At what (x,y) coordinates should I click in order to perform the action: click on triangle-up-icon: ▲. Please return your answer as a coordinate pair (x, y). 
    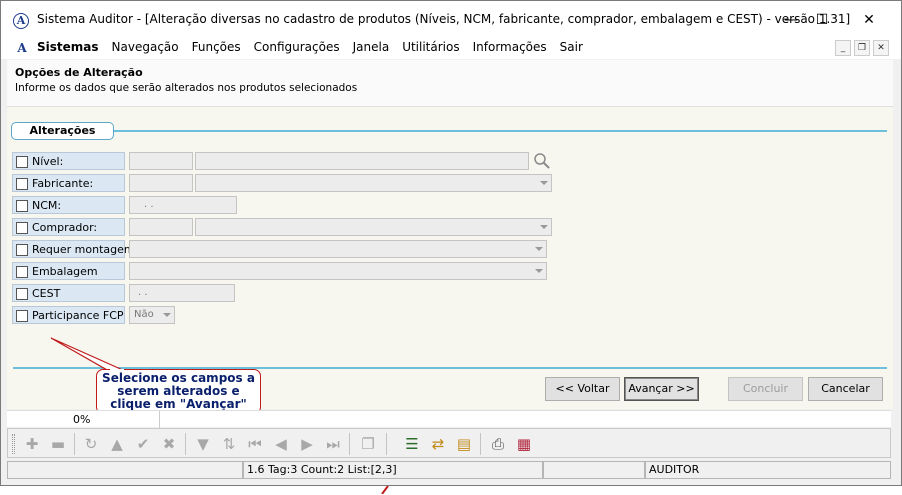
    Looking at the image, I should click on (117, 444).